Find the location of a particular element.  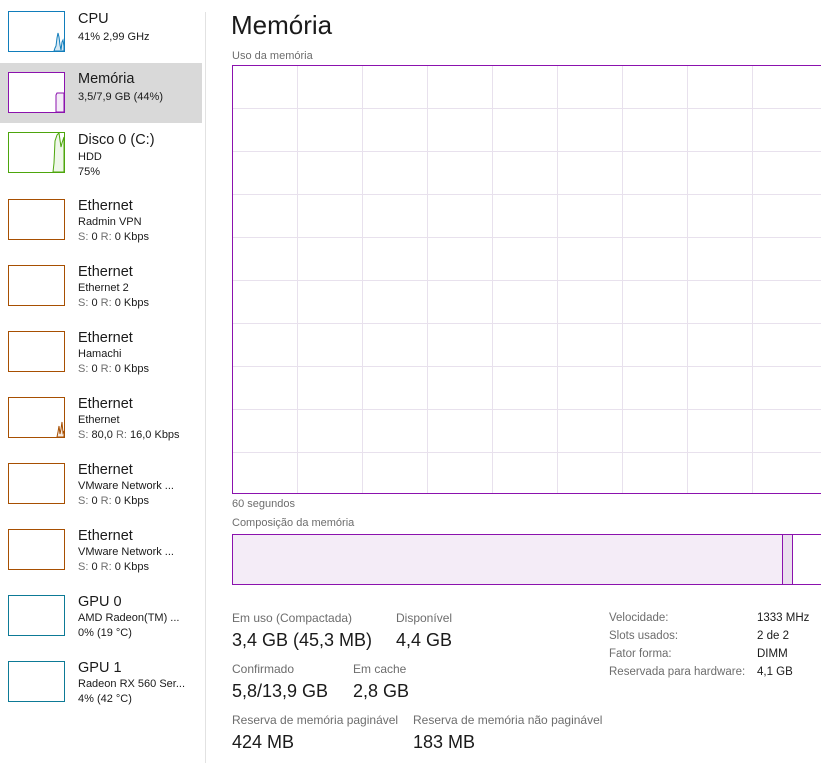

sidebar-item-memory: Memória 3,5/7,9 GB (44%) is located at coordinates (101, 93).